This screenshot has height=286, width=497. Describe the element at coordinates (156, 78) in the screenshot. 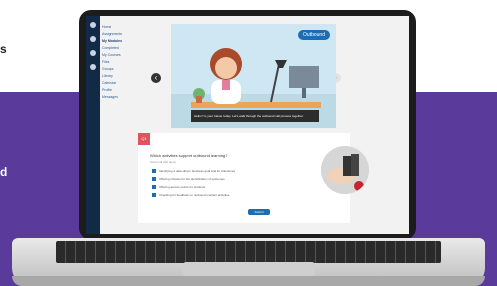

I see `previous-slide-button: ‹` at that location.